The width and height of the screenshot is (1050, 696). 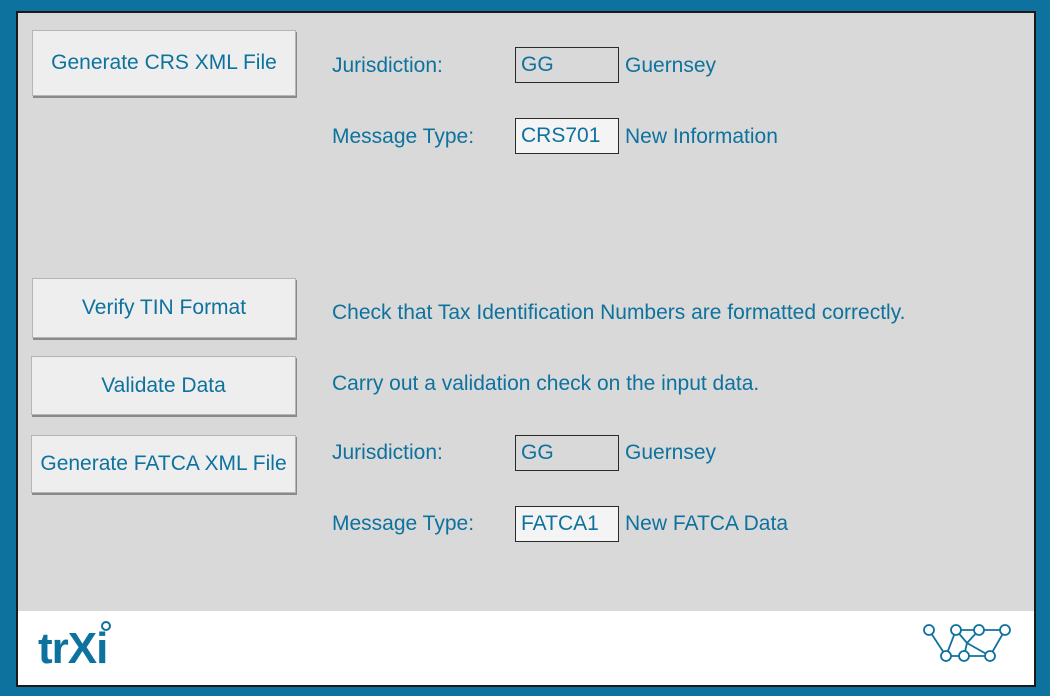 I want to click on logo-dot-icon, so click(x=106, y=626).